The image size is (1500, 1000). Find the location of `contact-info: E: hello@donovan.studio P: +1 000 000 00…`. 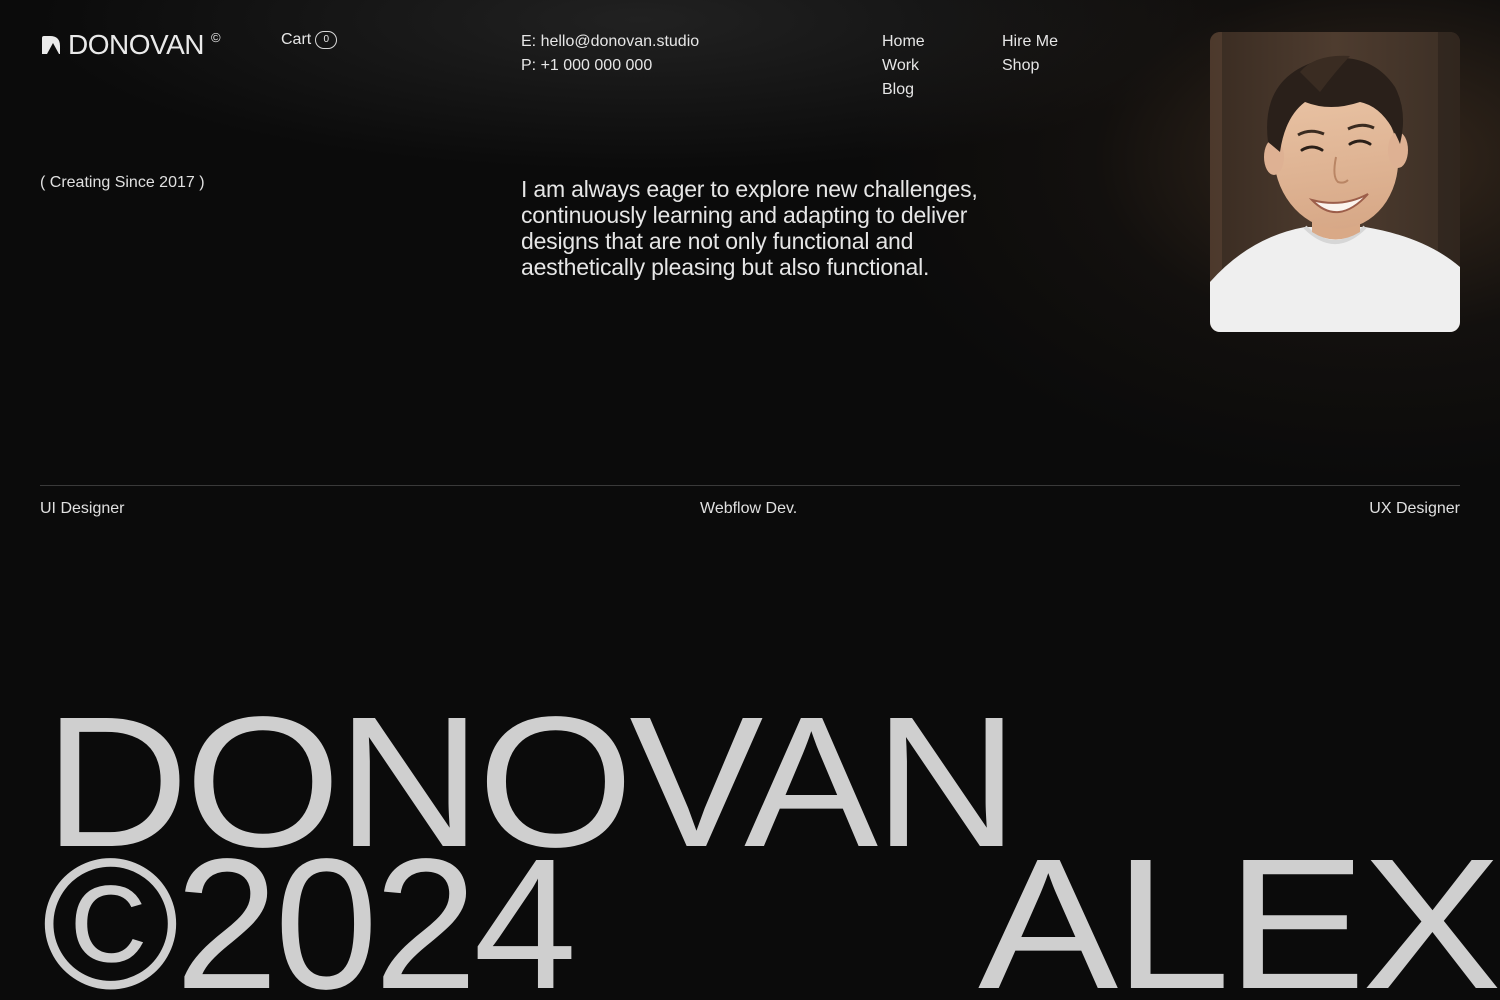

contact-info: E: hello@donovan.studio P: +1 000 000 00… is located at coordinates (610, 54).